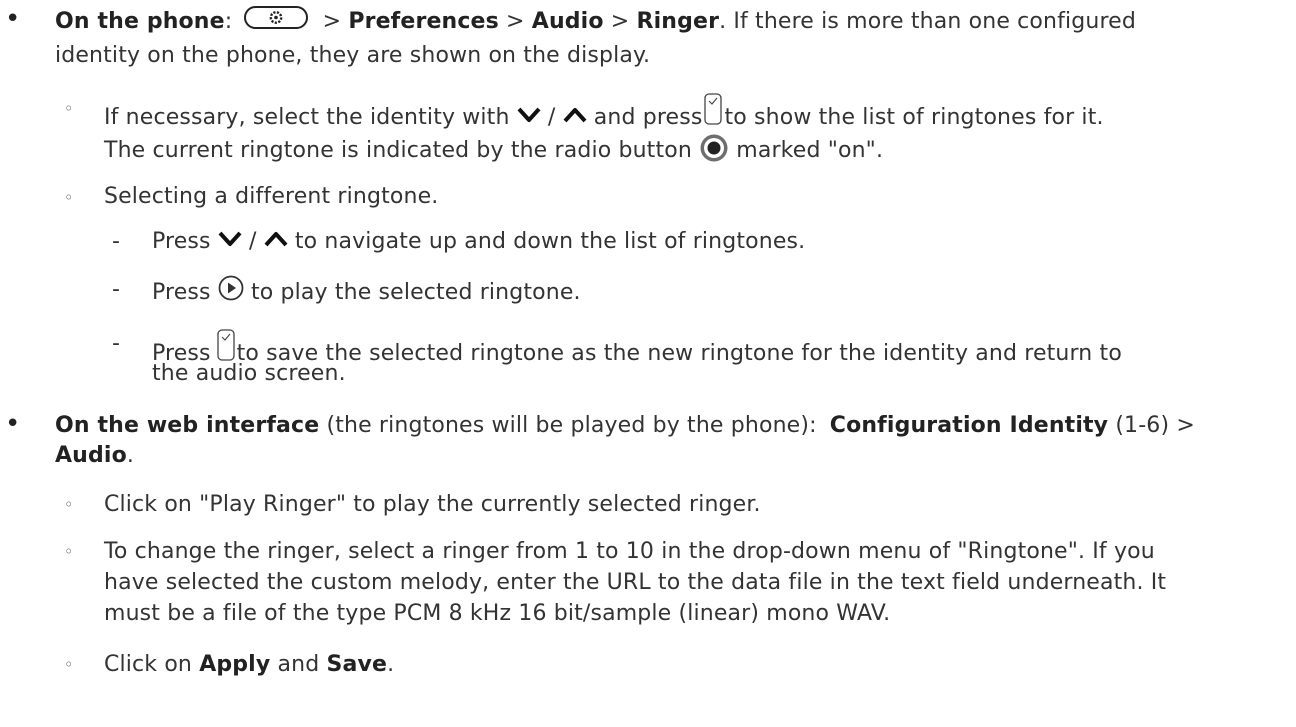 The width and height of the screenshot is (1296, 727). What do you see at coordinates (140, 21) in the screenshot?
I see `phone-label: On the phone` at bounding box center [140, 21].